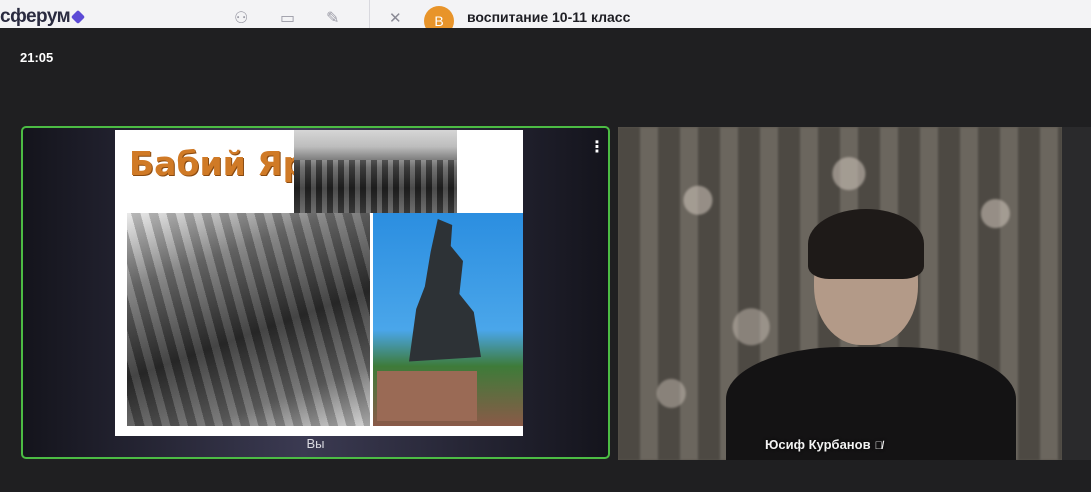  What do you see at coordinates (866, 244) in the screenshot?
I see `participant-hair` at bounding box center [866, 244].